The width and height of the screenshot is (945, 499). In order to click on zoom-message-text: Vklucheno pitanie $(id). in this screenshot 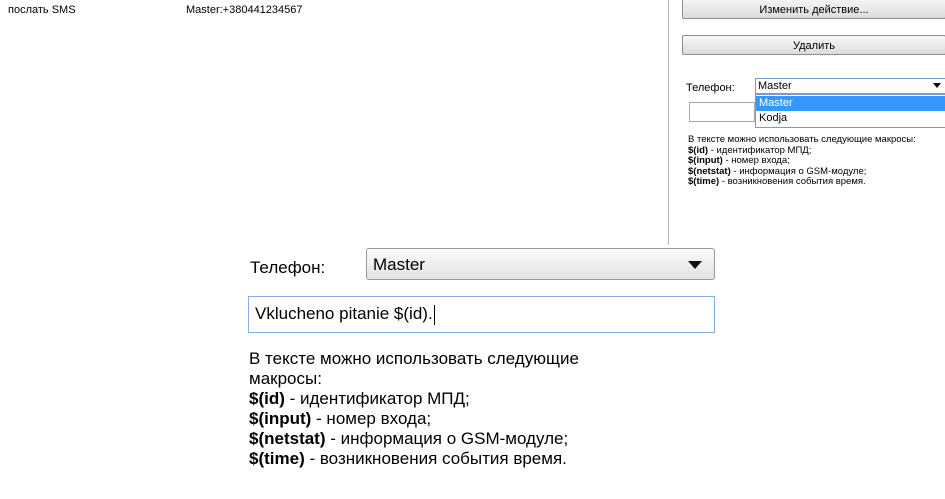, I will do `click(344, 313)`.